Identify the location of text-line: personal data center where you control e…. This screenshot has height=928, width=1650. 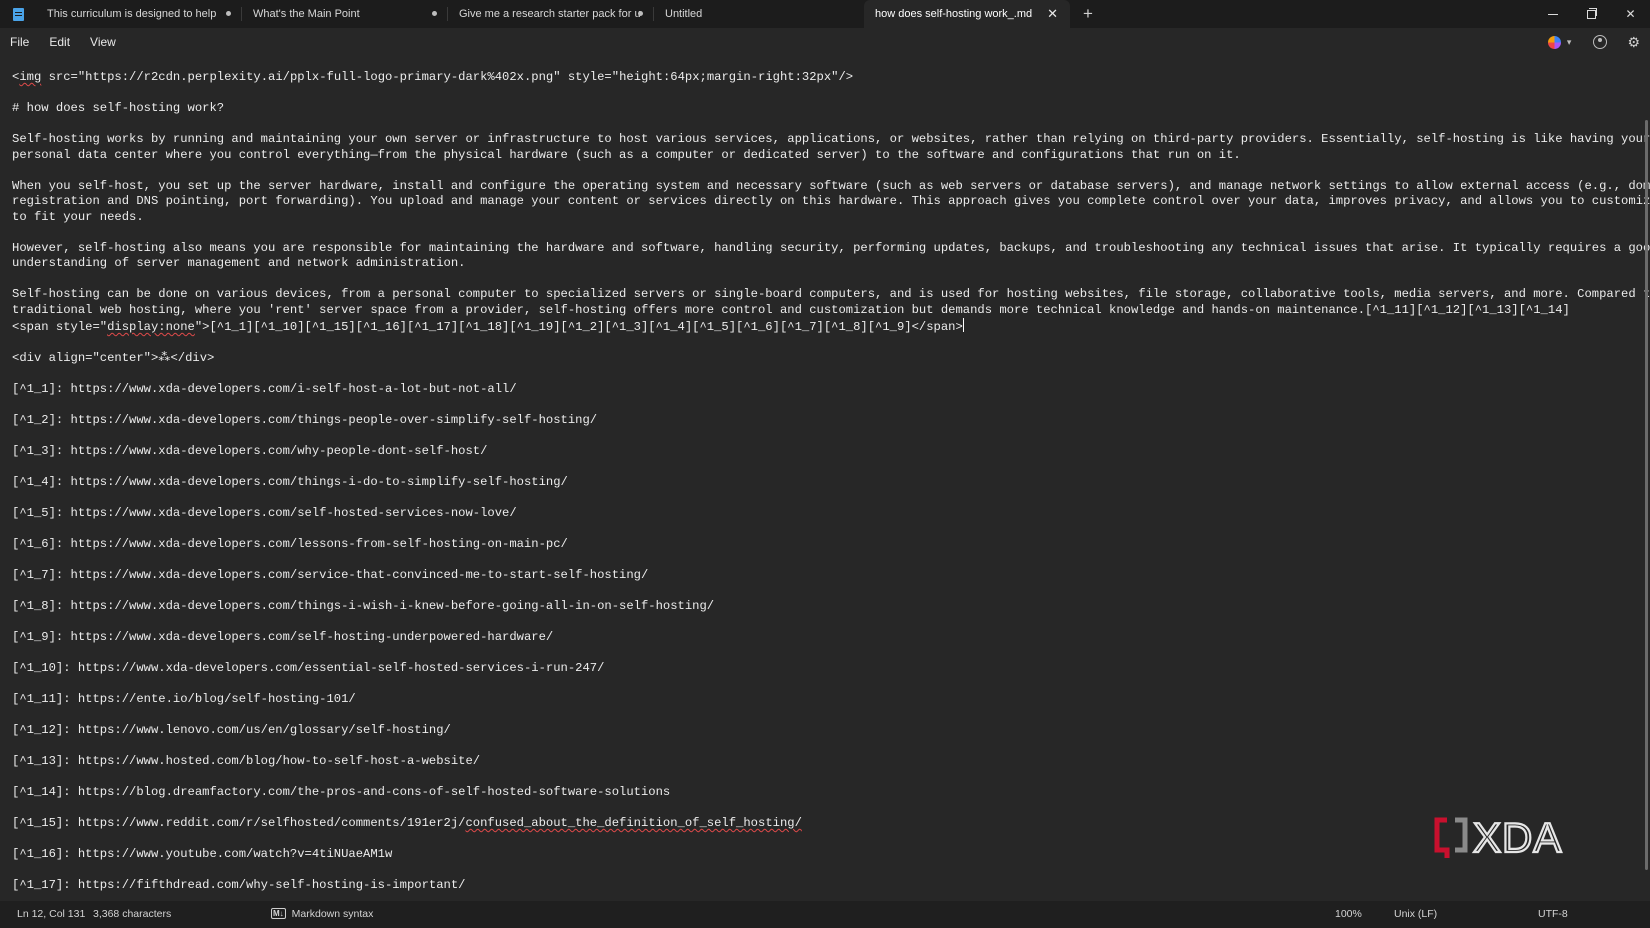
(626, 154).